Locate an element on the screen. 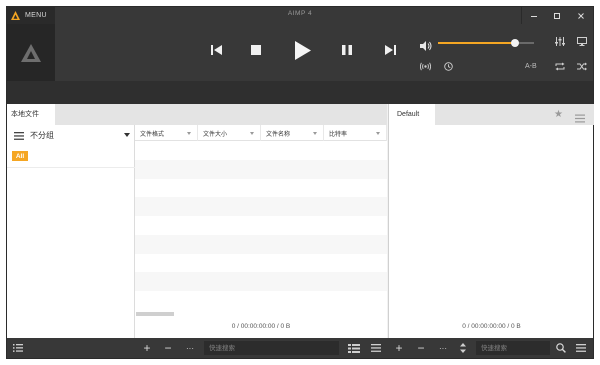 The width and height of the screenshot is (600, 365). volume-button is located at coordinates (426, 44).